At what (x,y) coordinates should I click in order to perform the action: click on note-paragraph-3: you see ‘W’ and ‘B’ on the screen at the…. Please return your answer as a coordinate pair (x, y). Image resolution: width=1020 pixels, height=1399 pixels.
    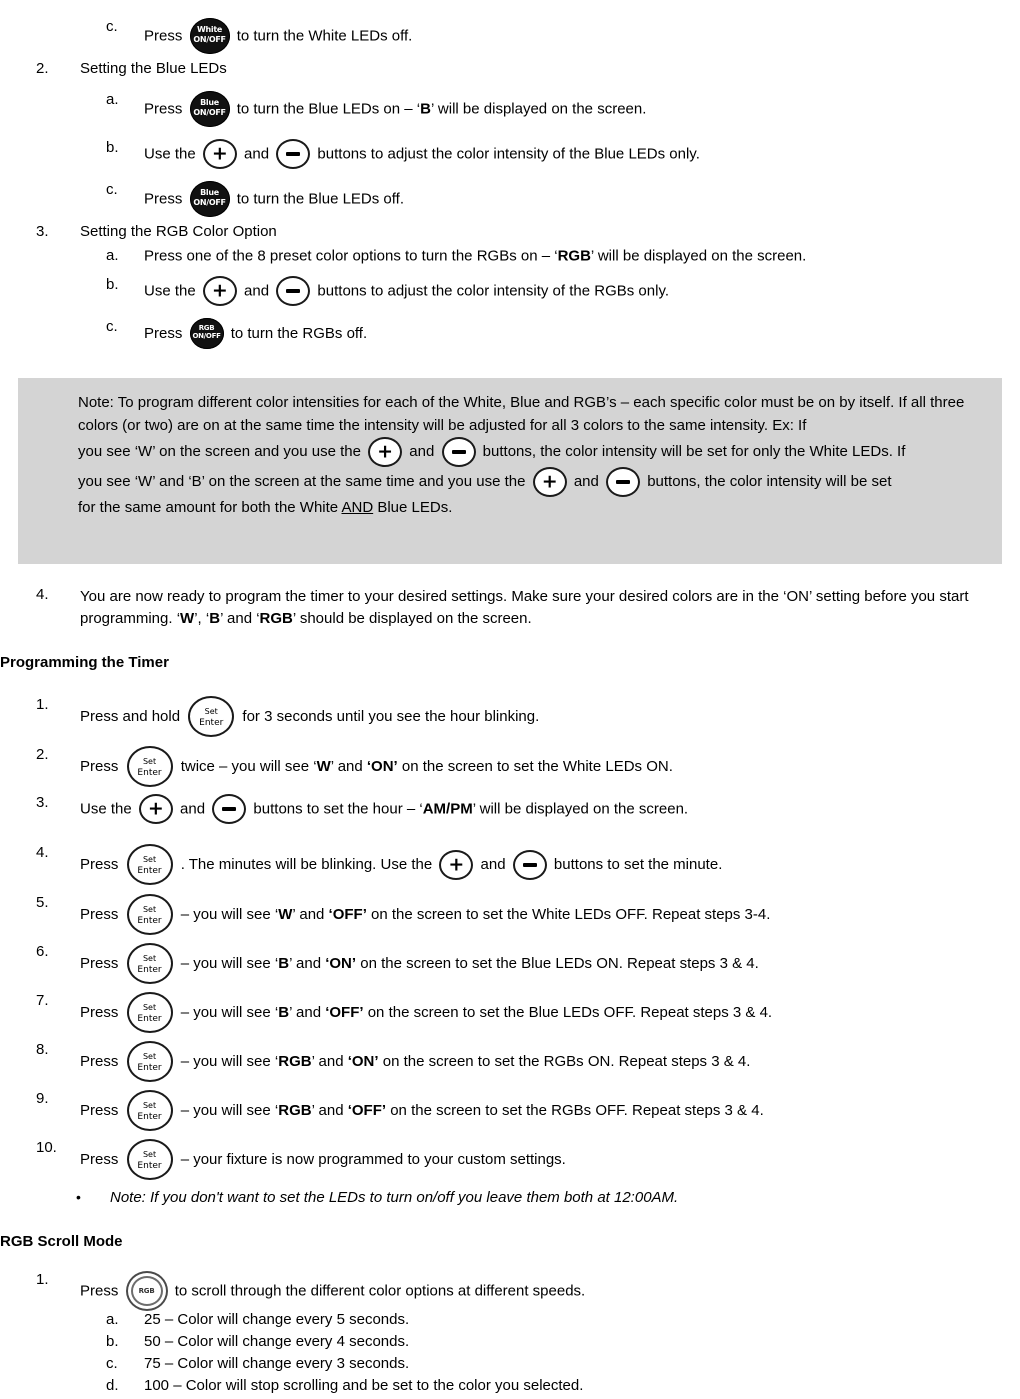
    Looking at the image, I should click on (527, 482).